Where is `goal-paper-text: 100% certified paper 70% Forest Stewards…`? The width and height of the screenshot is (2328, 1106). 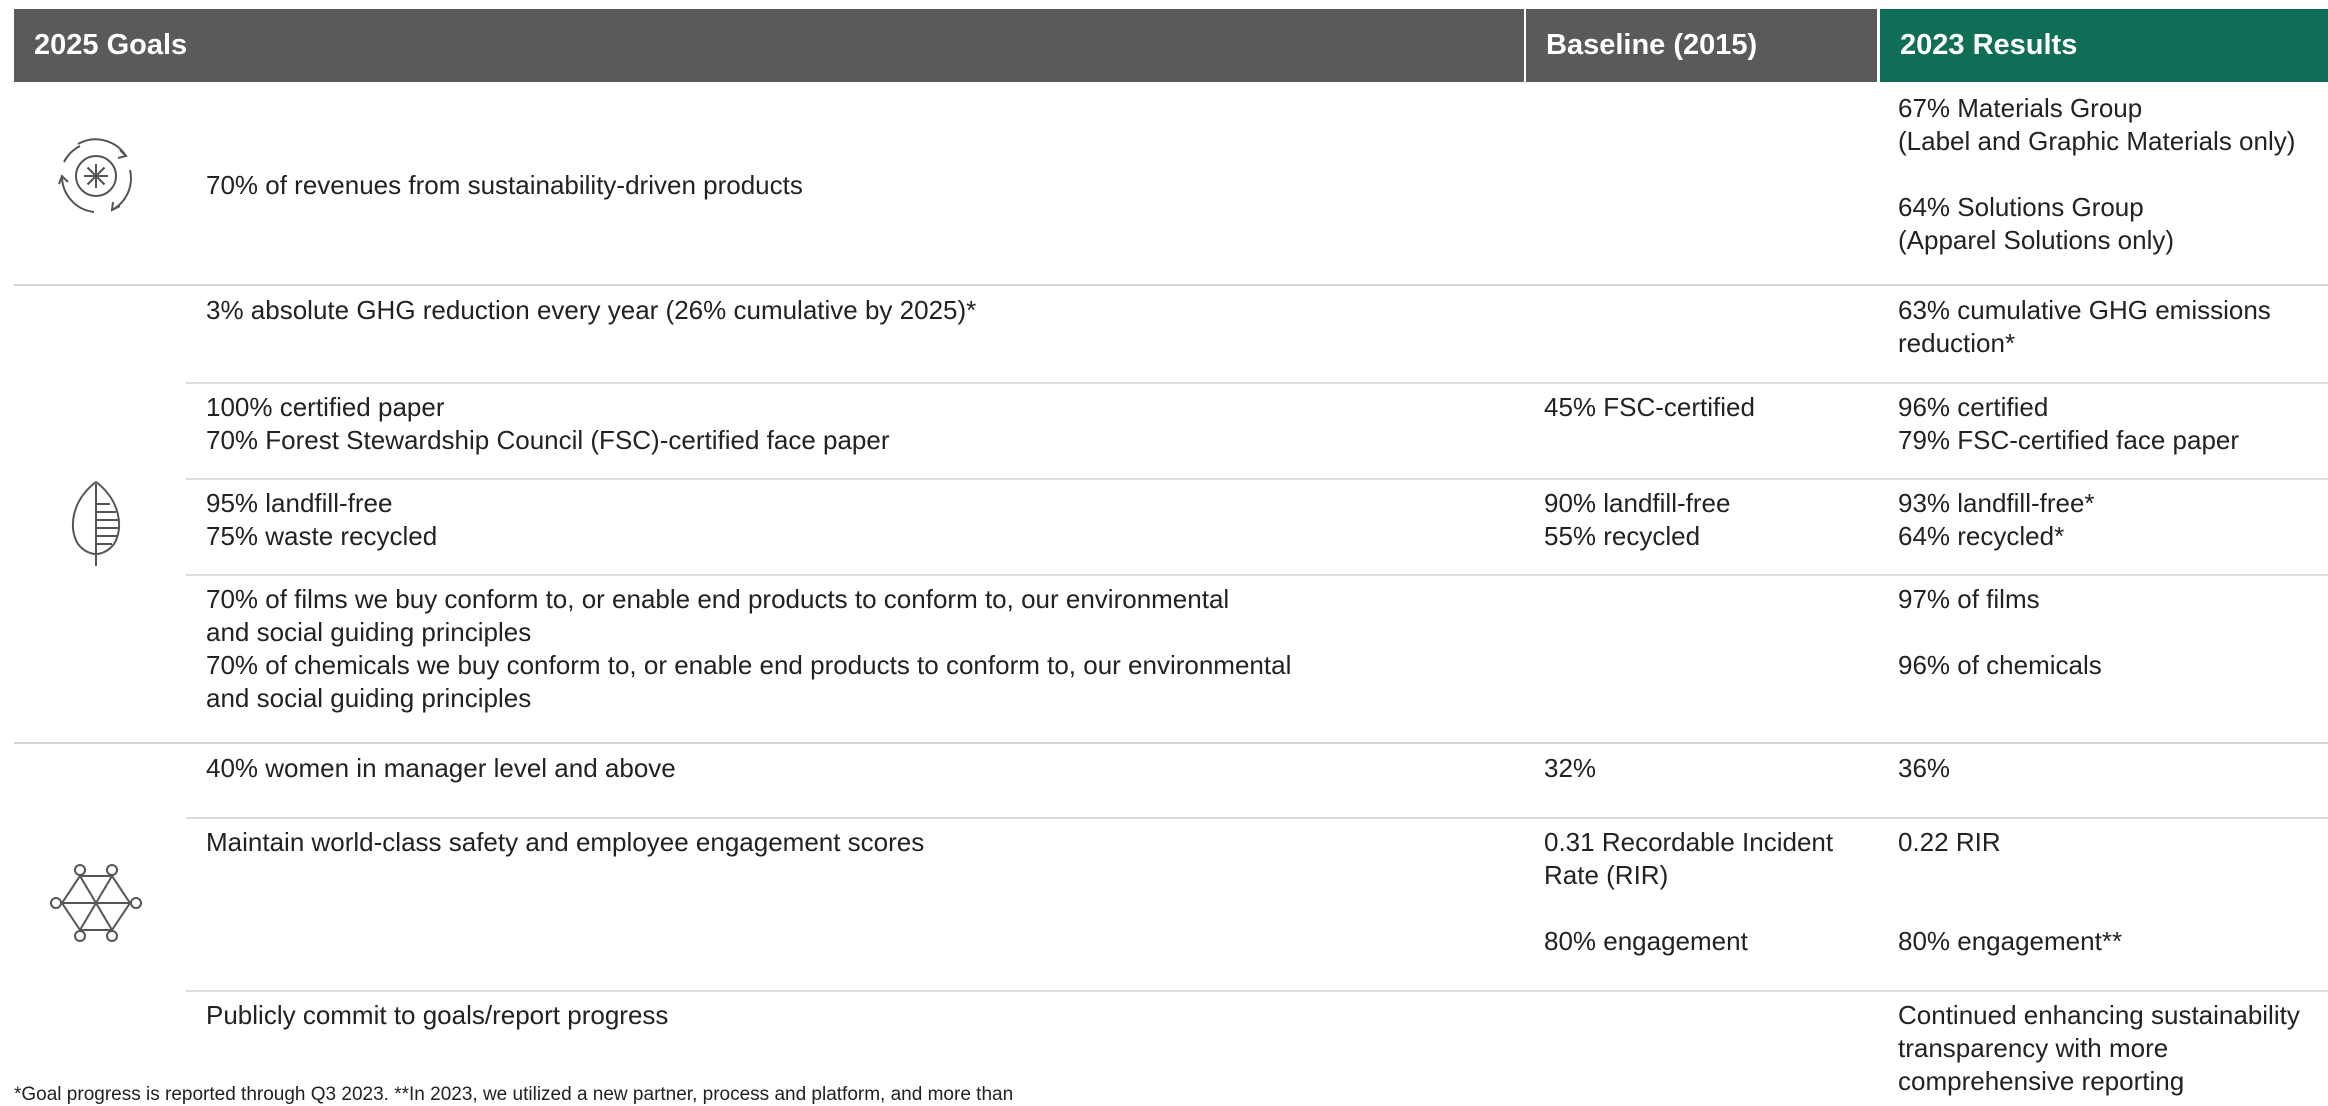 goal-paper-text: 100% certified paper 70% Forest Stewards… is located at coordinates (548, 423).